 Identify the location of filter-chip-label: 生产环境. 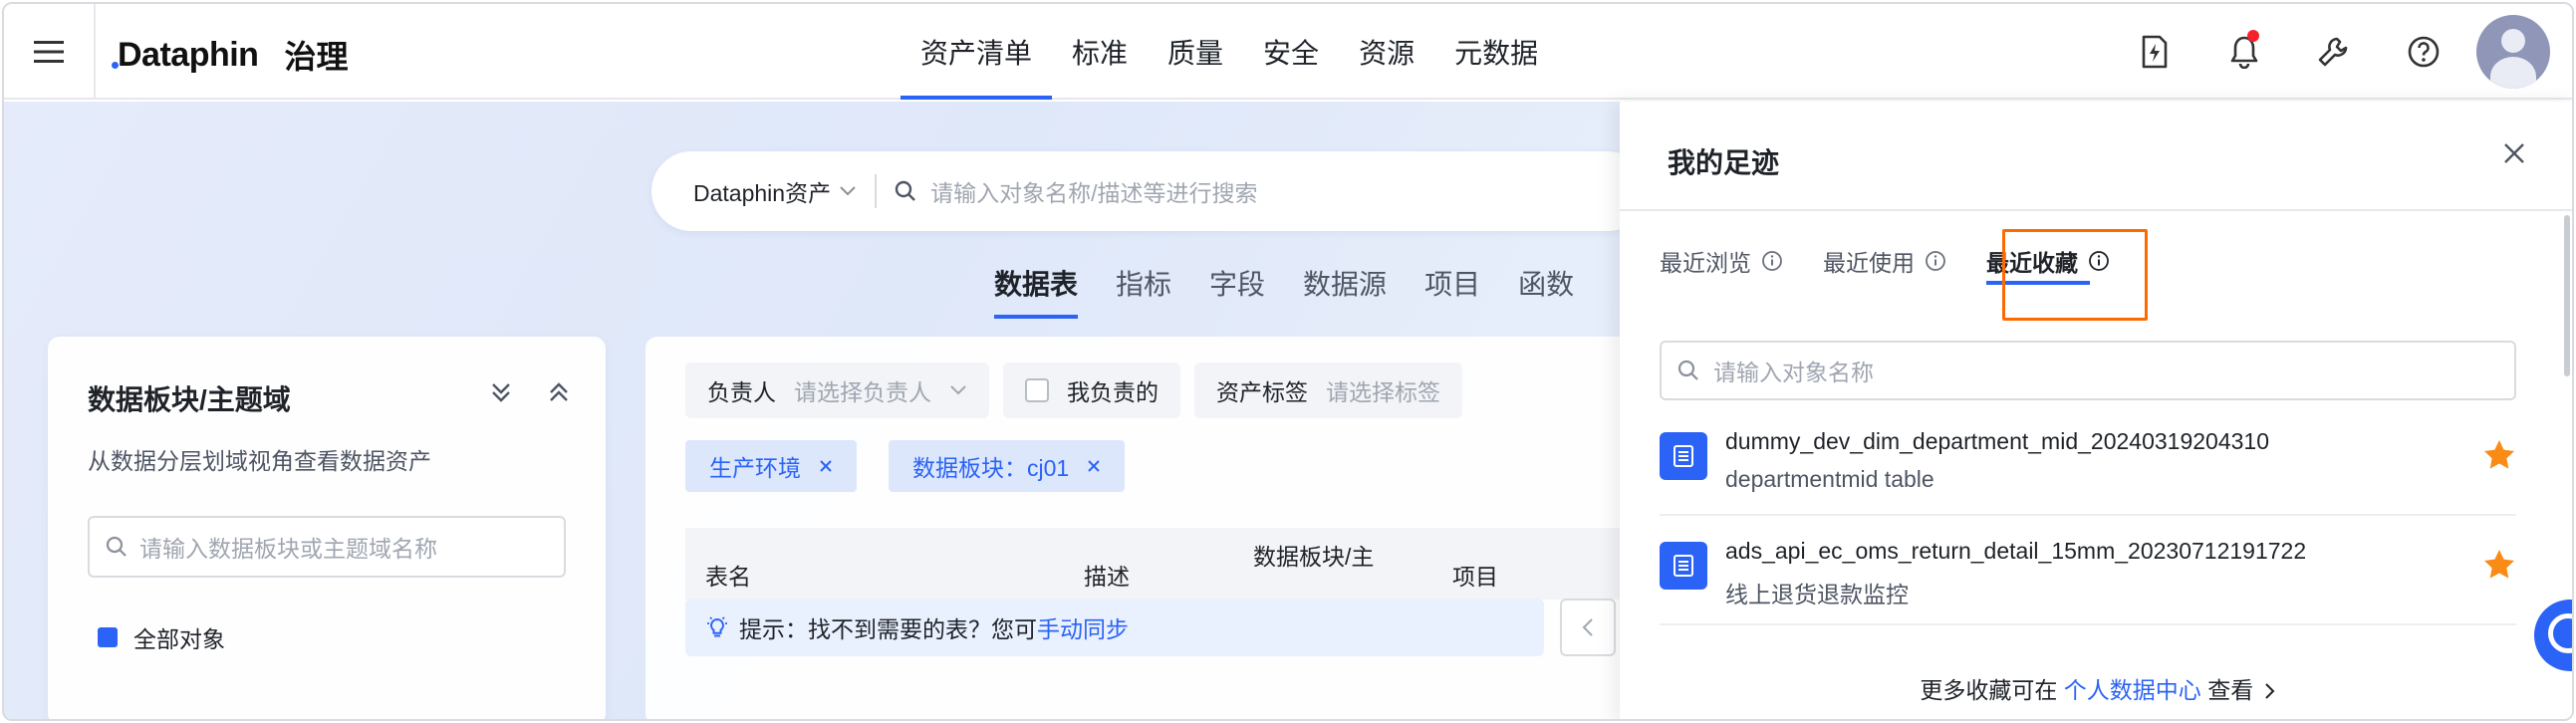
(755, 468).